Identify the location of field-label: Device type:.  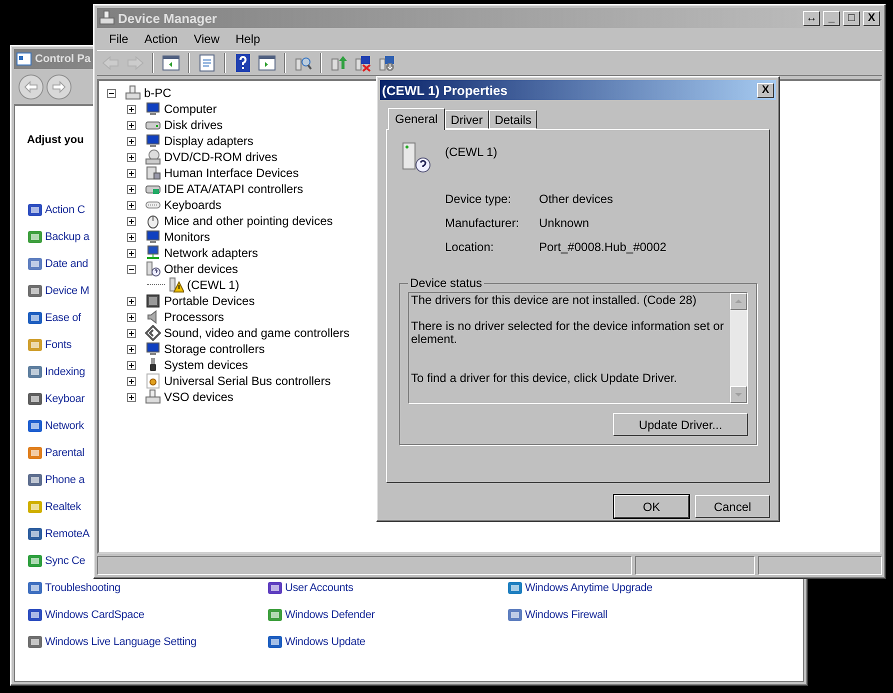
(478, 199).